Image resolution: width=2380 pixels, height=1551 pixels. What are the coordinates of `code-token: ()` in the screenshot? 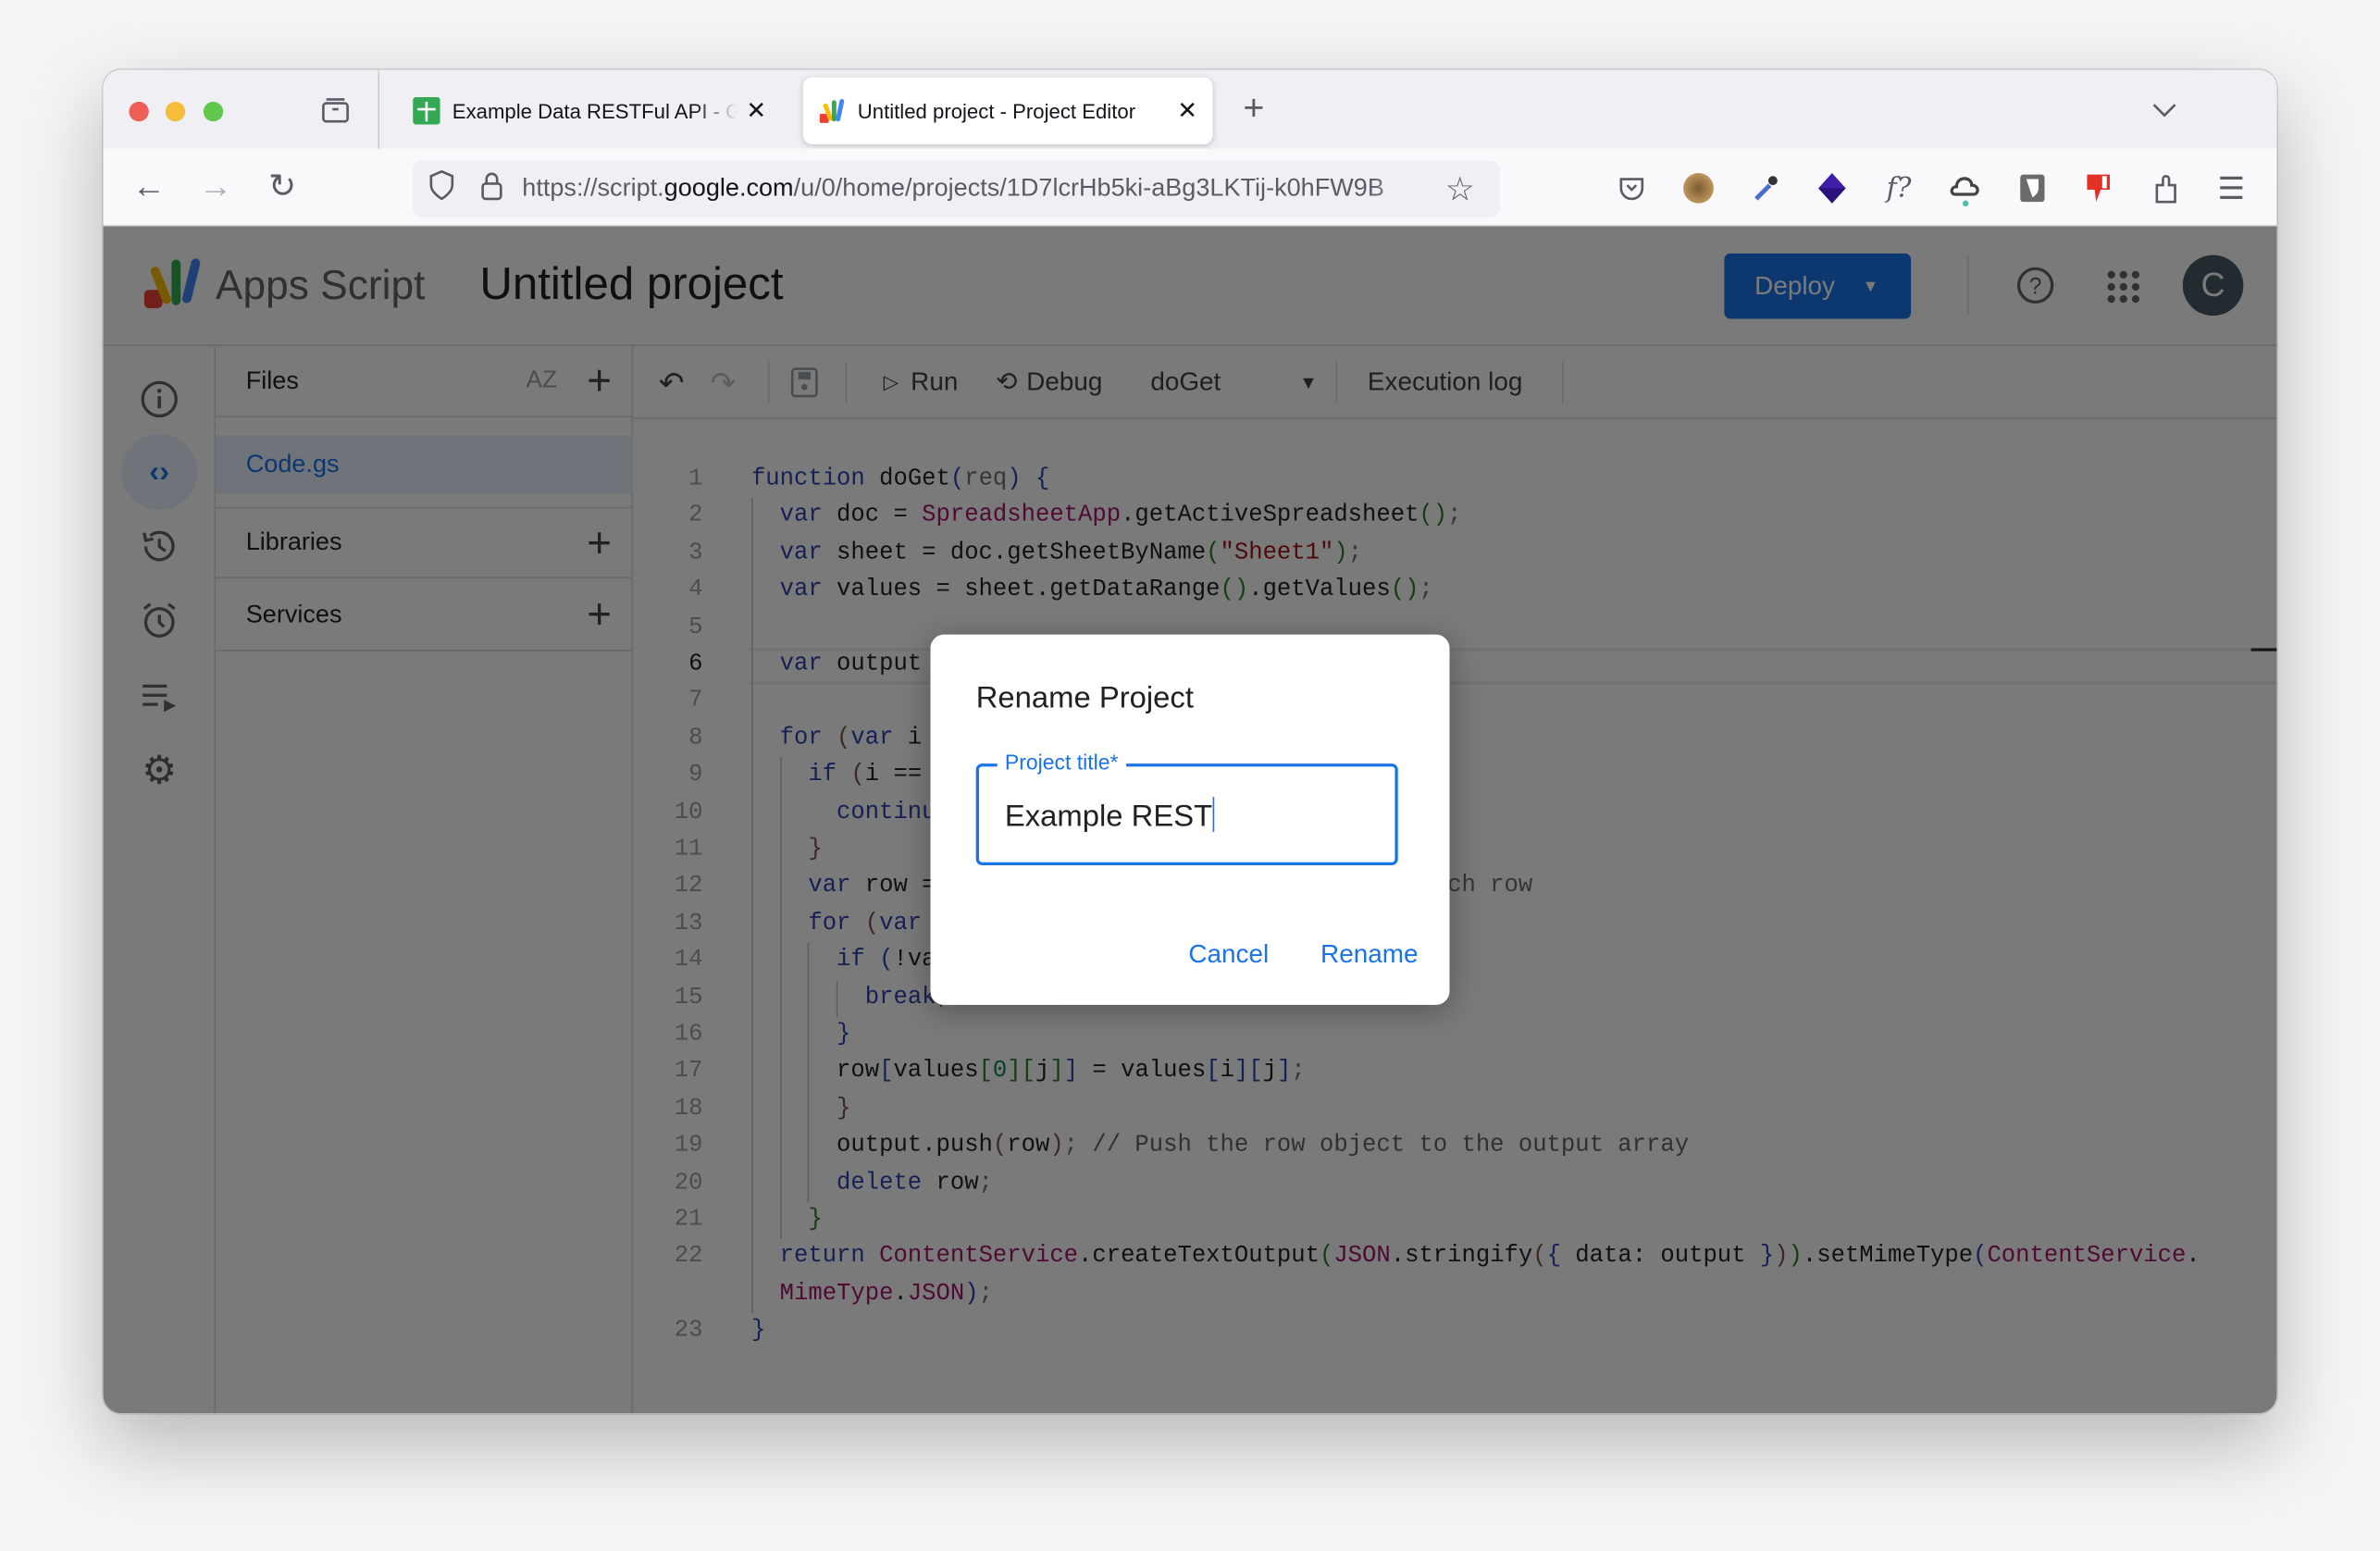 It's located at (1404, 589).